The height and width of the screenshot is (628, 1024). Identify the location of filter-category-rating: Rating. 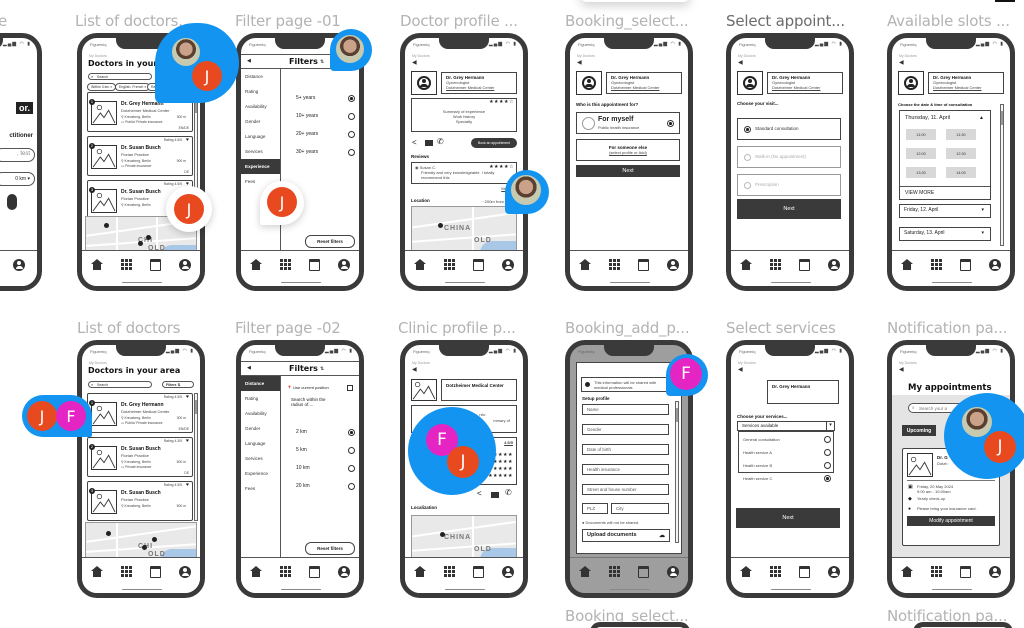
(260, 398).